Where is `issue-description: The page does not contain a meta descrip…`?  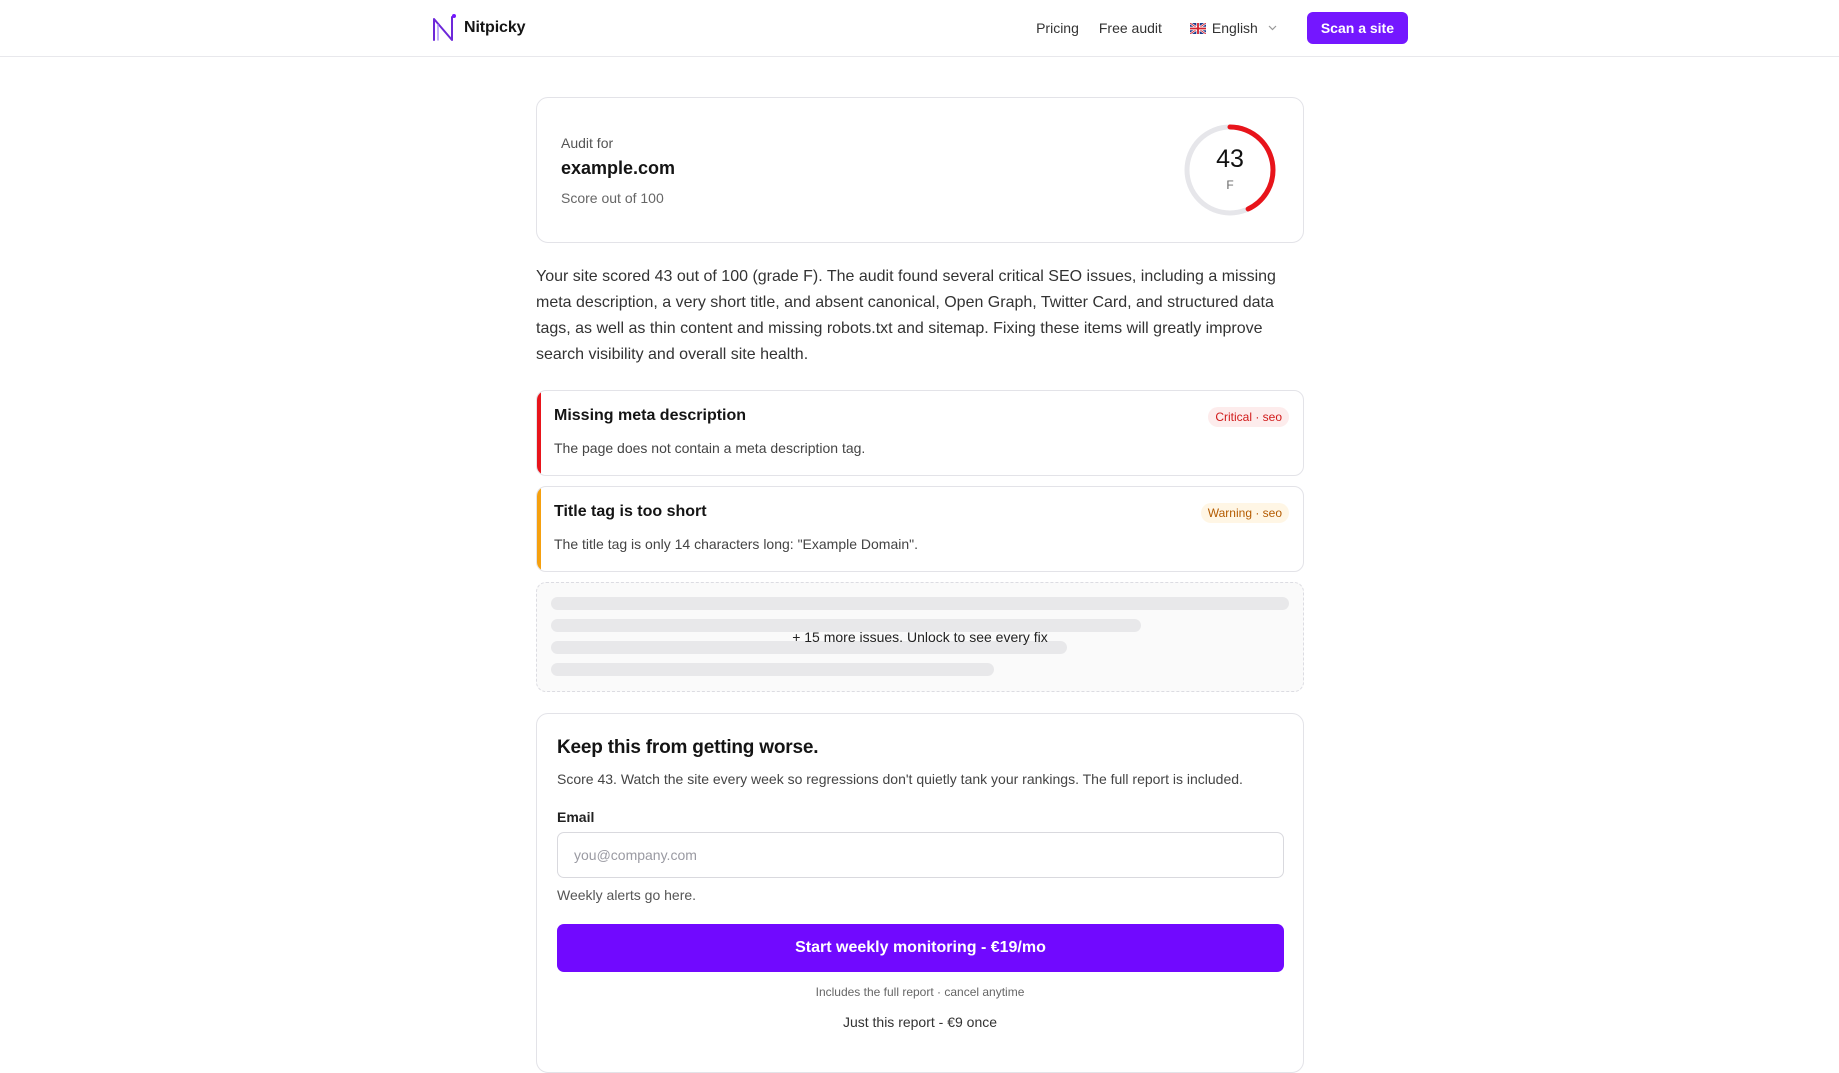 issue-description: The page does not contain a meta descrip… is located at coordinates (710, 448).